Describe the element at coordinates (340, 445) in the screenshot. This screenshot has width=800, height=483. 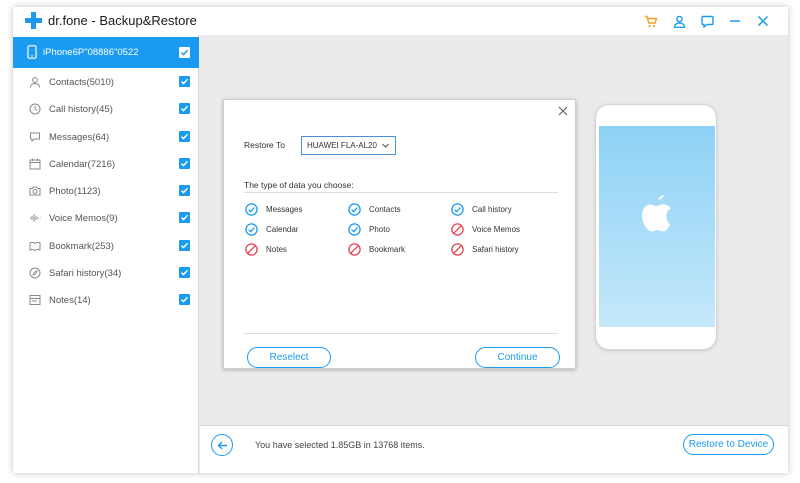
I see `selection-summary: You have selected 1.85GB in 13768 items.` at that location.